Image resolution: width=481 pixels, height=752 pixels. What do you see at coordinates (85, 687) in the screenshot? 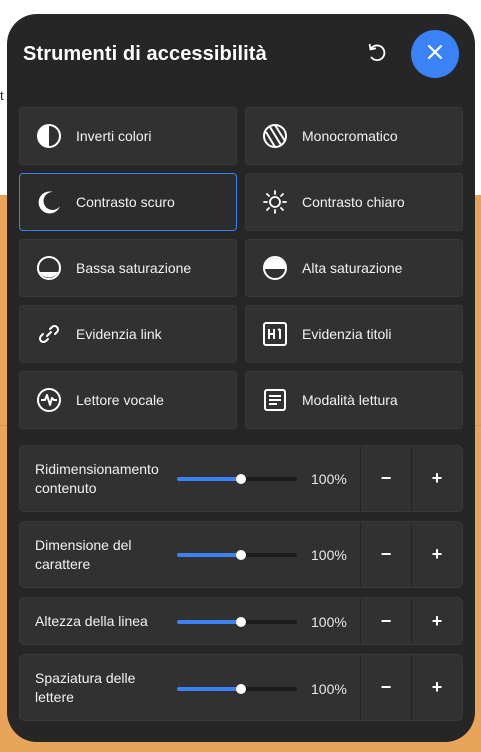
I see `slider-label: Spaziatura delle lettere` at bounding box center [85, 687].